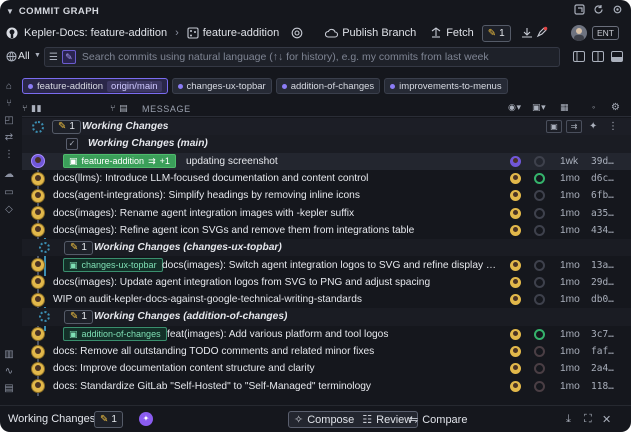 The width and height of the screenshot is (631, 432). What do you see at coordinates (594, 107) in the screenshot?
I see `sha-column-icon: ◦` at bounding box center [594, 107].